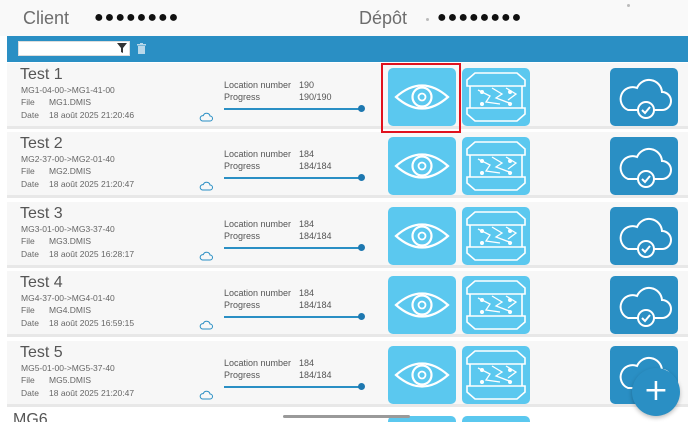 This screenshot has height=422, width=688. I want to click on depot-value: ●●●●●●●●, so click(480, 17).